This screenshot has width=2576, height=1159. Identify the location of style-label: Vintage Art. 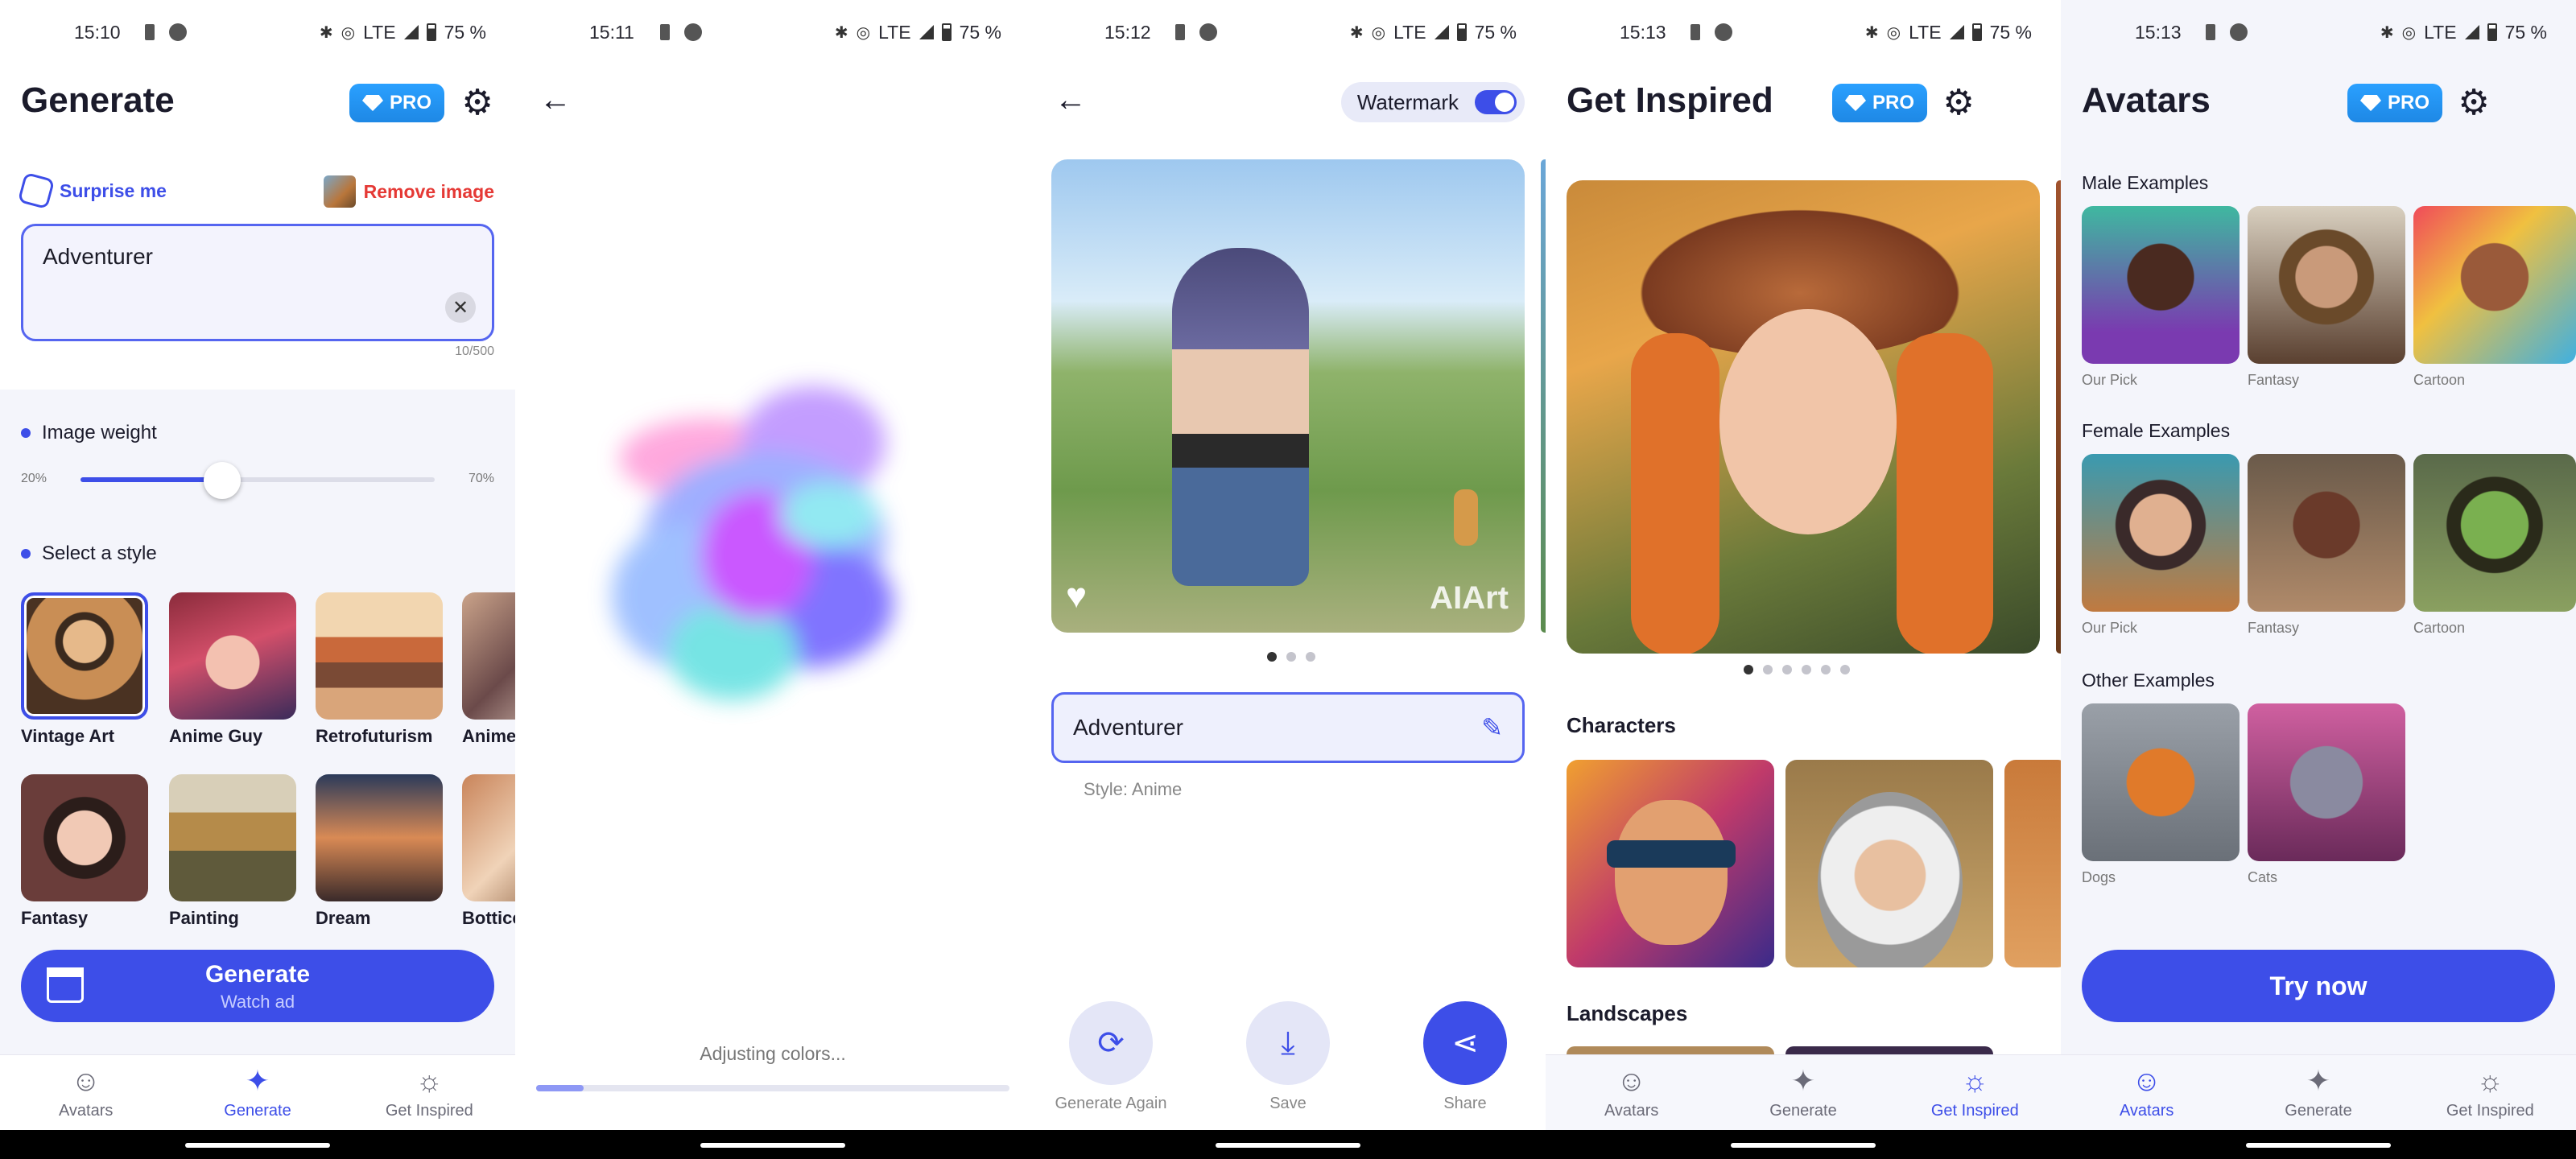
(68, 736).